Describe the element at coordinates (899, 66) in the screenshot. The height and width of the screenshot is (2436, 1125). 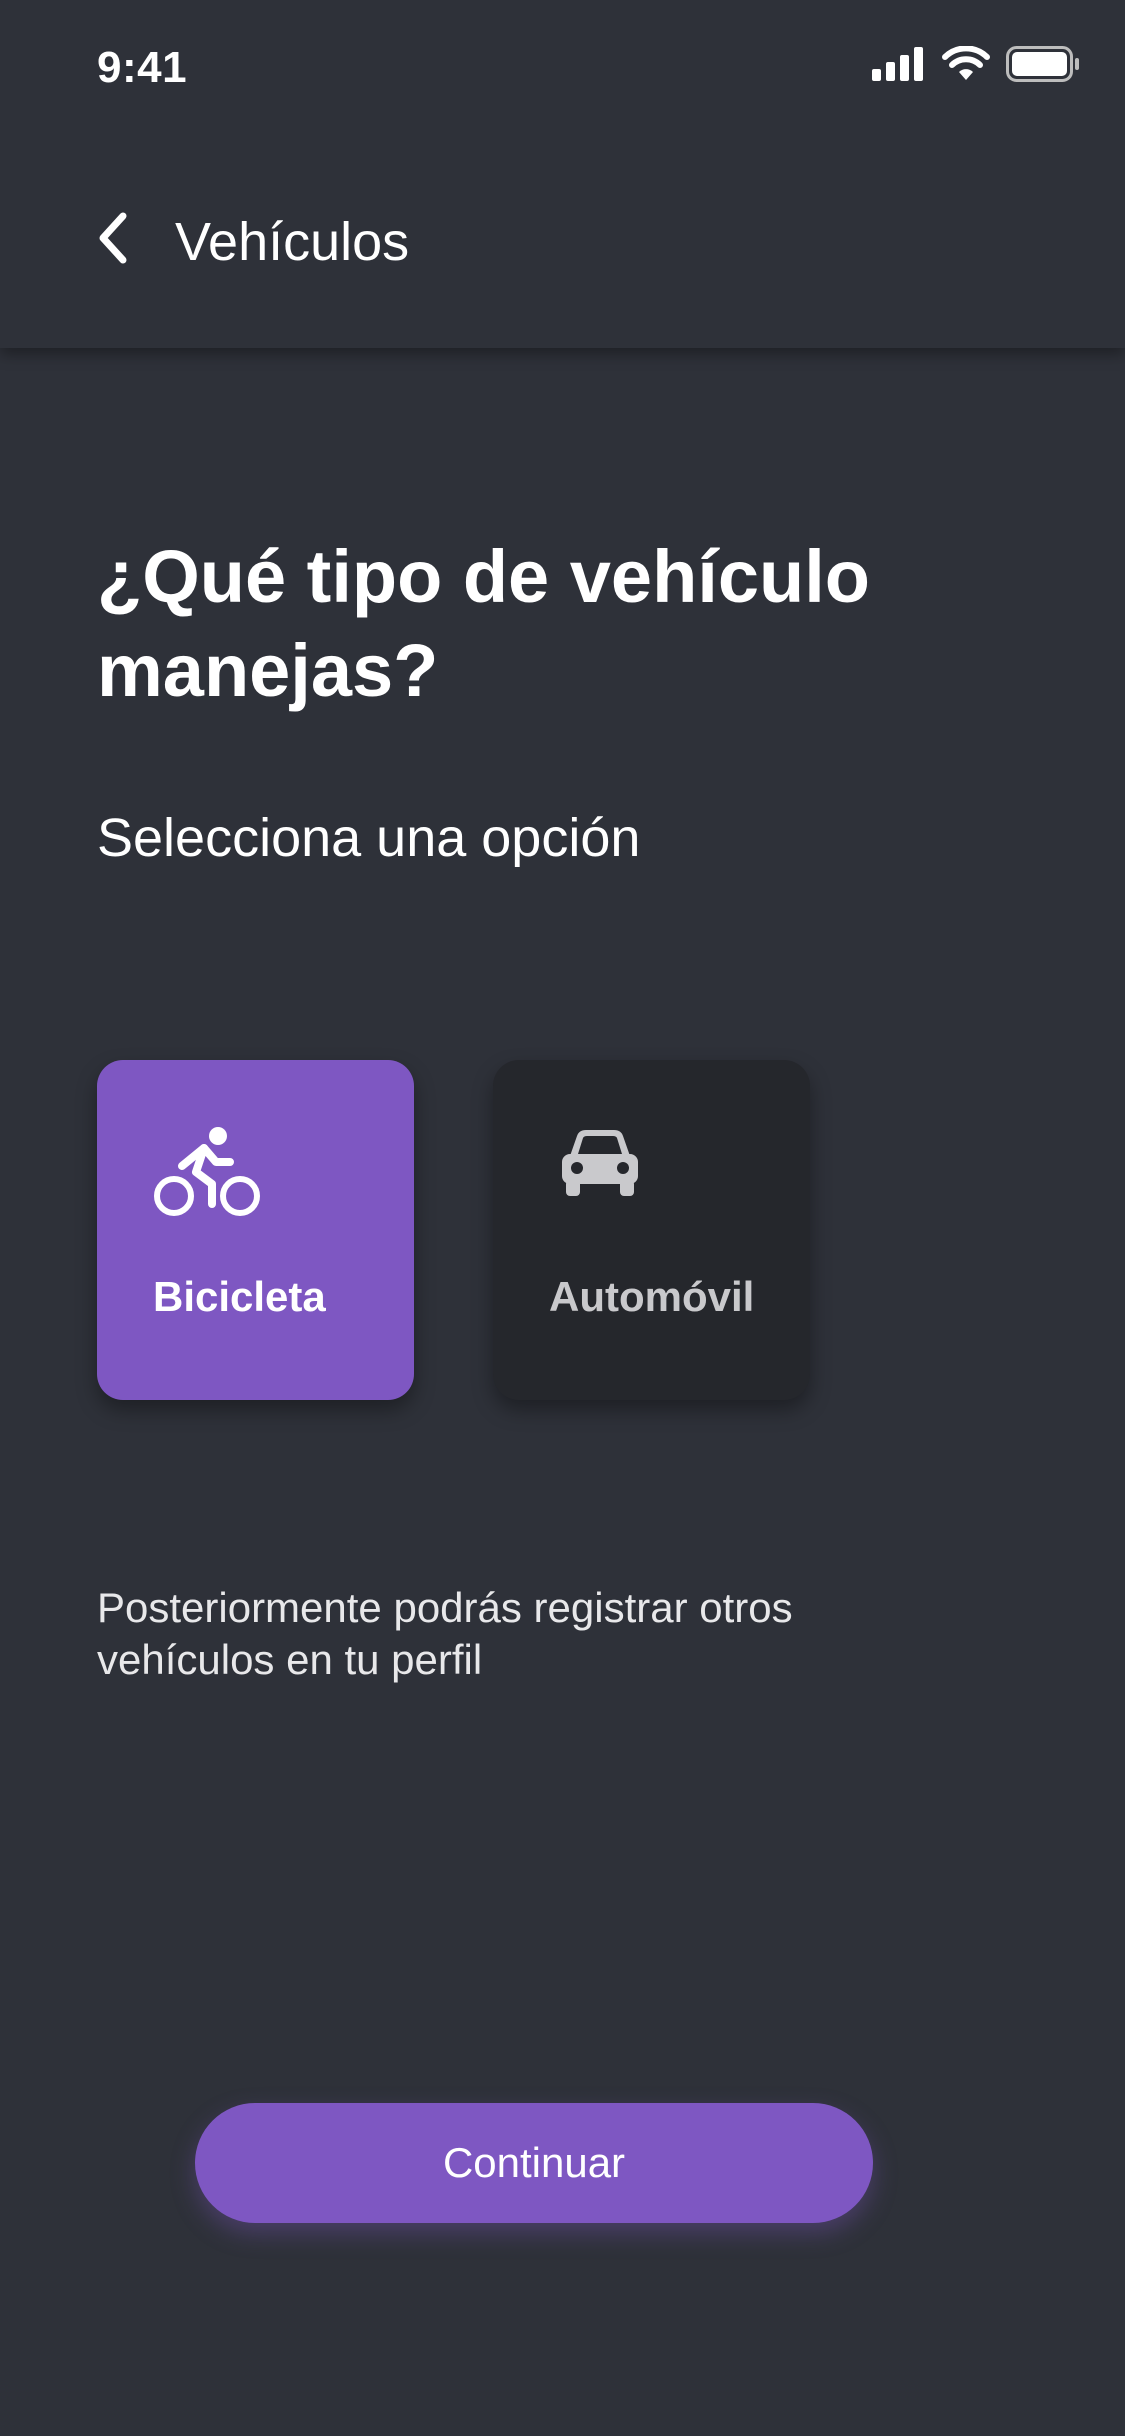
I see `signal-icon` at that location.